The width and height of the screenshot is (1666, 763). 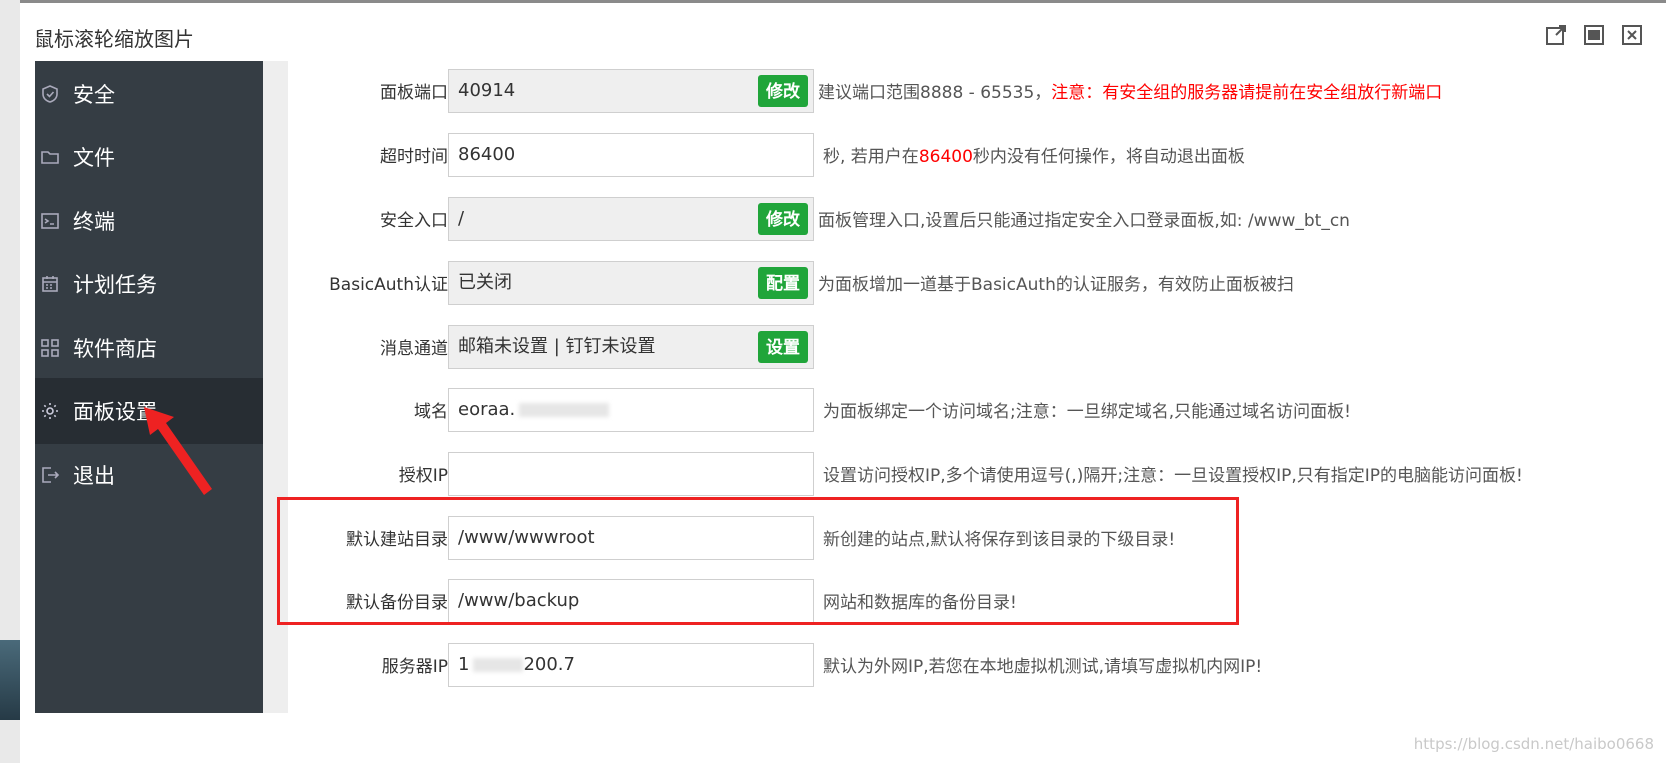 I want to click on basic-auth-config-button: 配置, so click(x=783, y=283).